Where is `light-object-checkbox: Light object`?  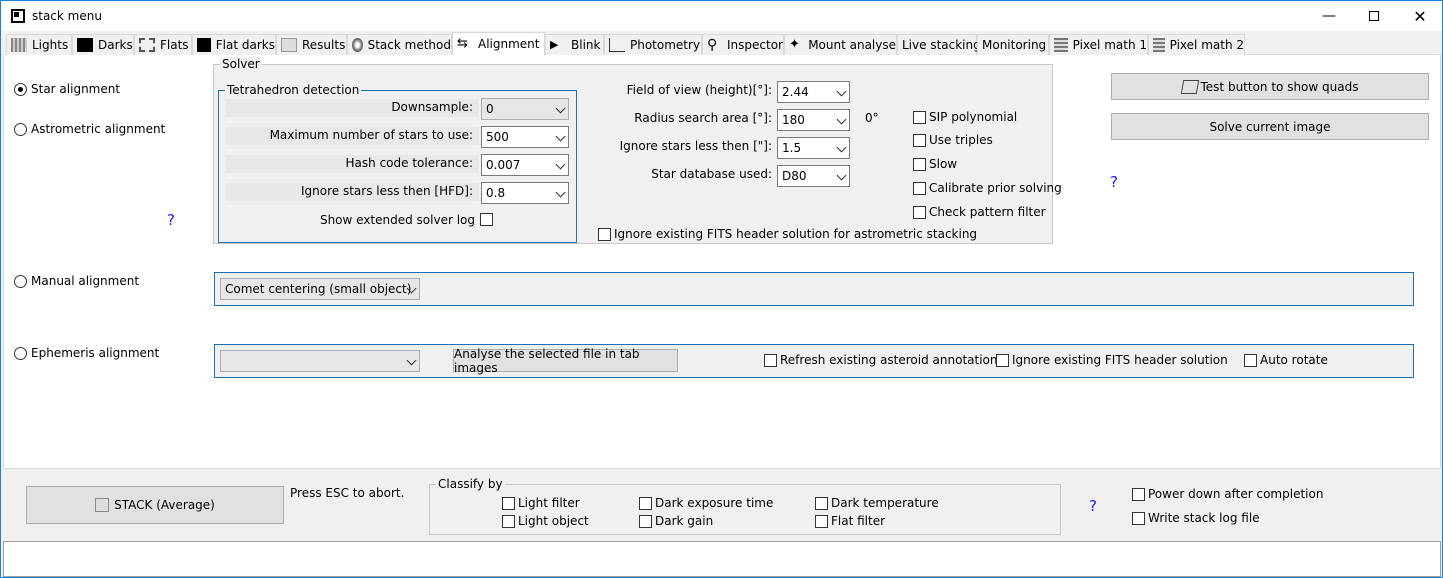 light-object-checkbox: Light object is located at coordinates (545, 521).